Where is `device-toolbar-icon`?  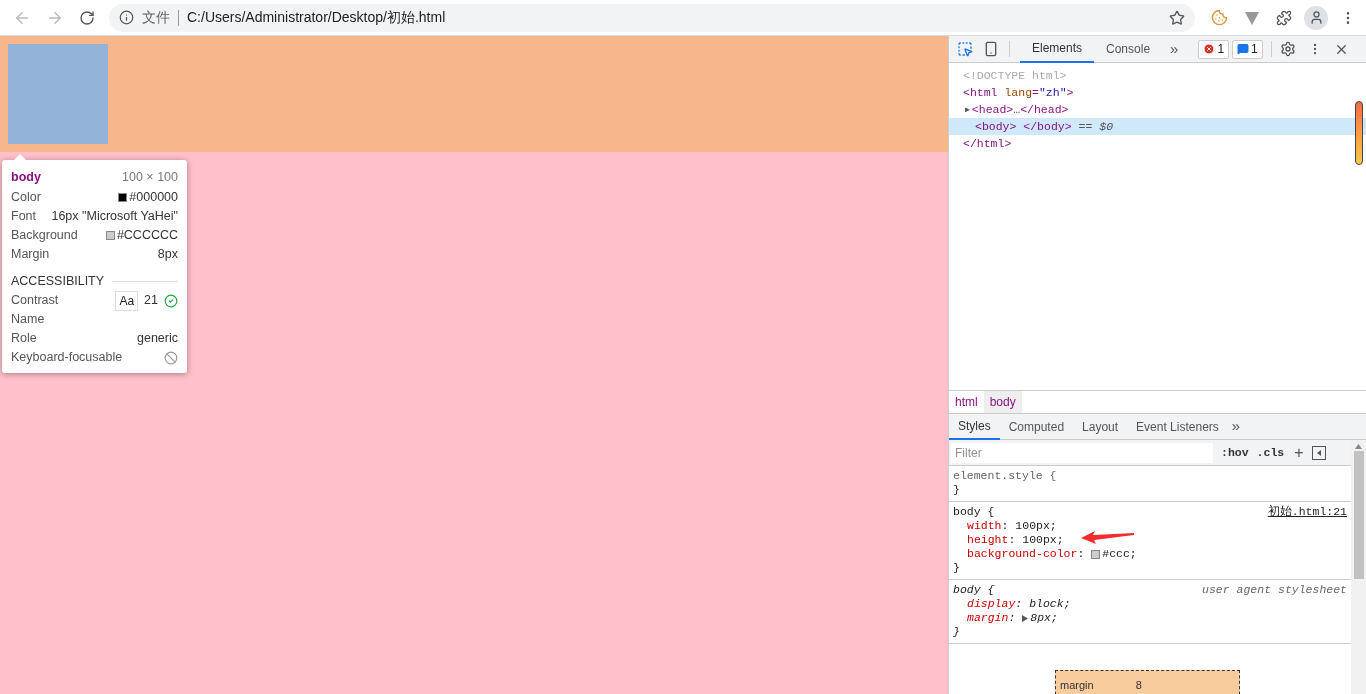 device-toolbar-icon is located at coordinates (991, 49).